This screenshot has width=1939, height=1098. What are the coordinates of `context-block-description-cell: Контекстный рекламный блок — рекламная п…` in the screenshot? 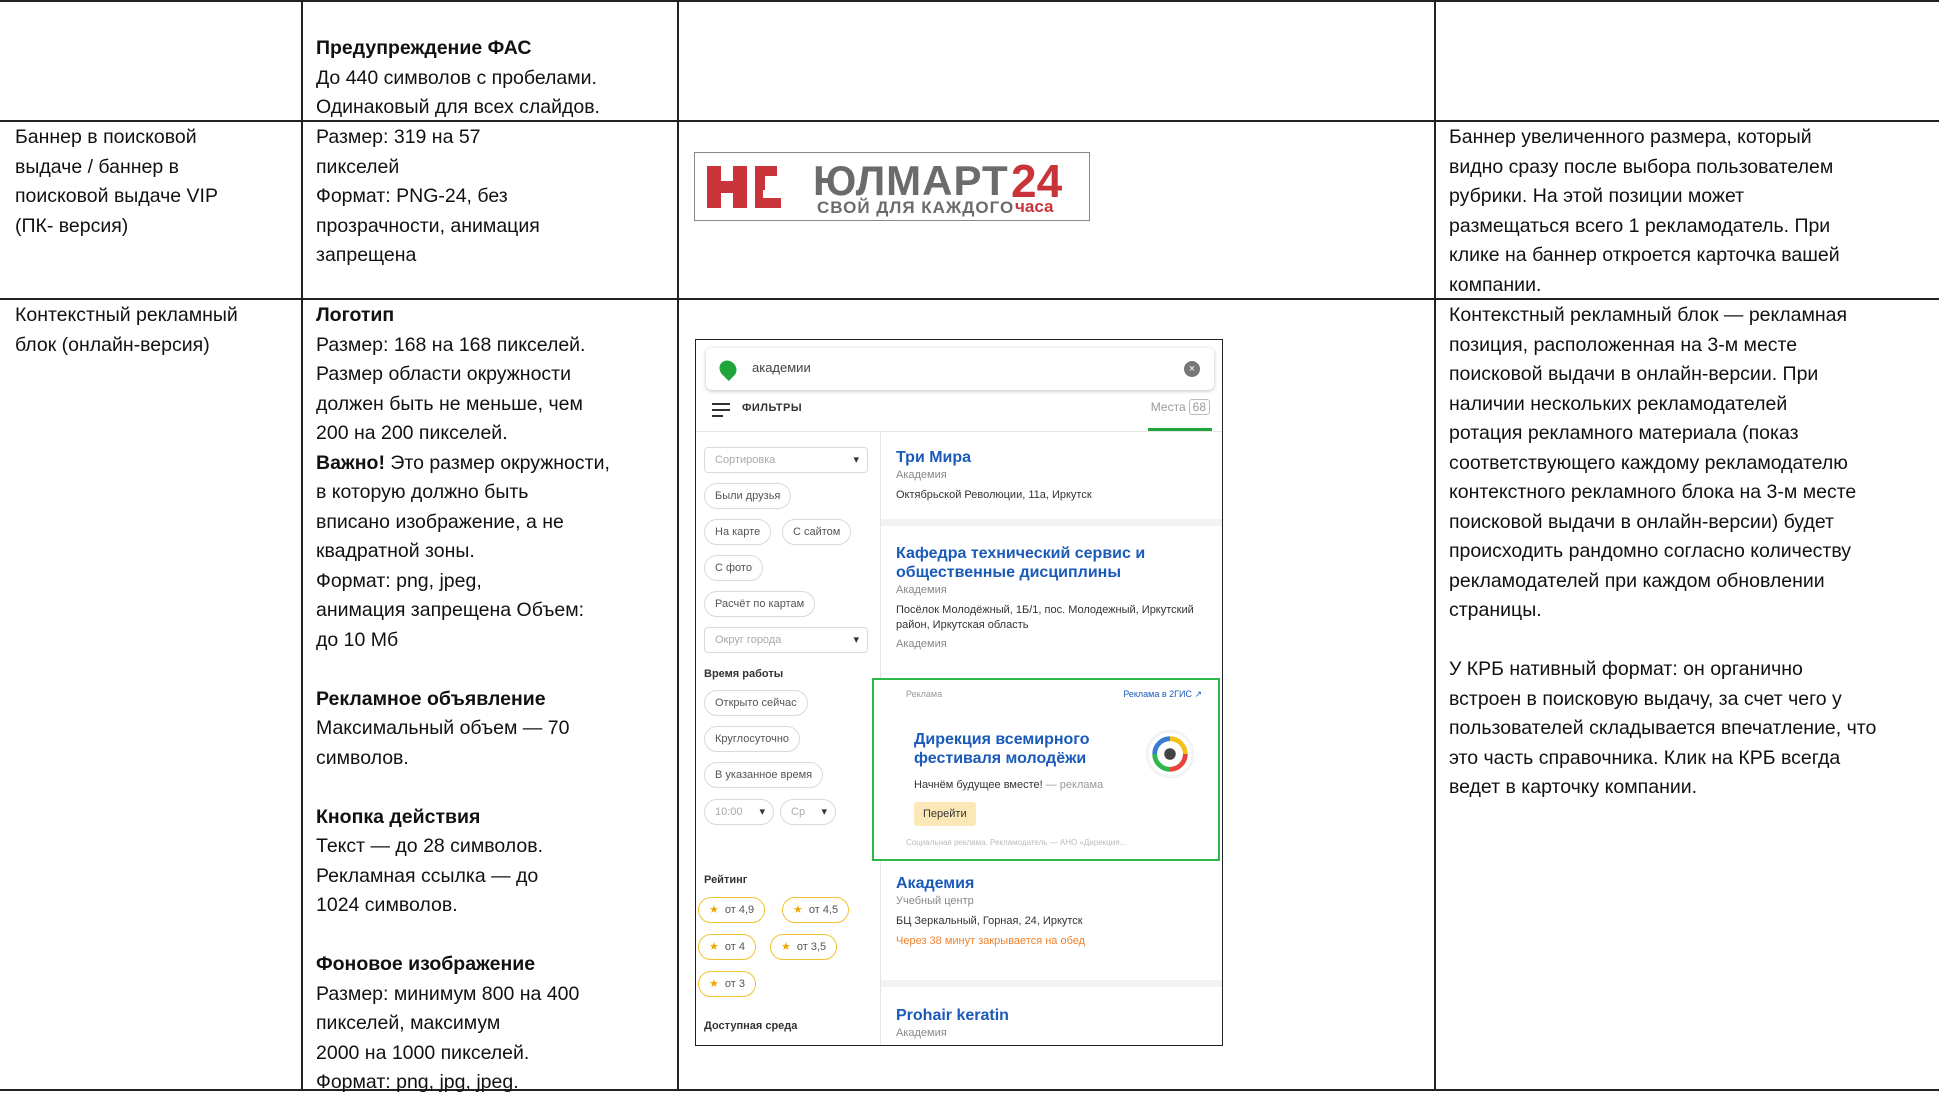 It's located at (1691, 552).